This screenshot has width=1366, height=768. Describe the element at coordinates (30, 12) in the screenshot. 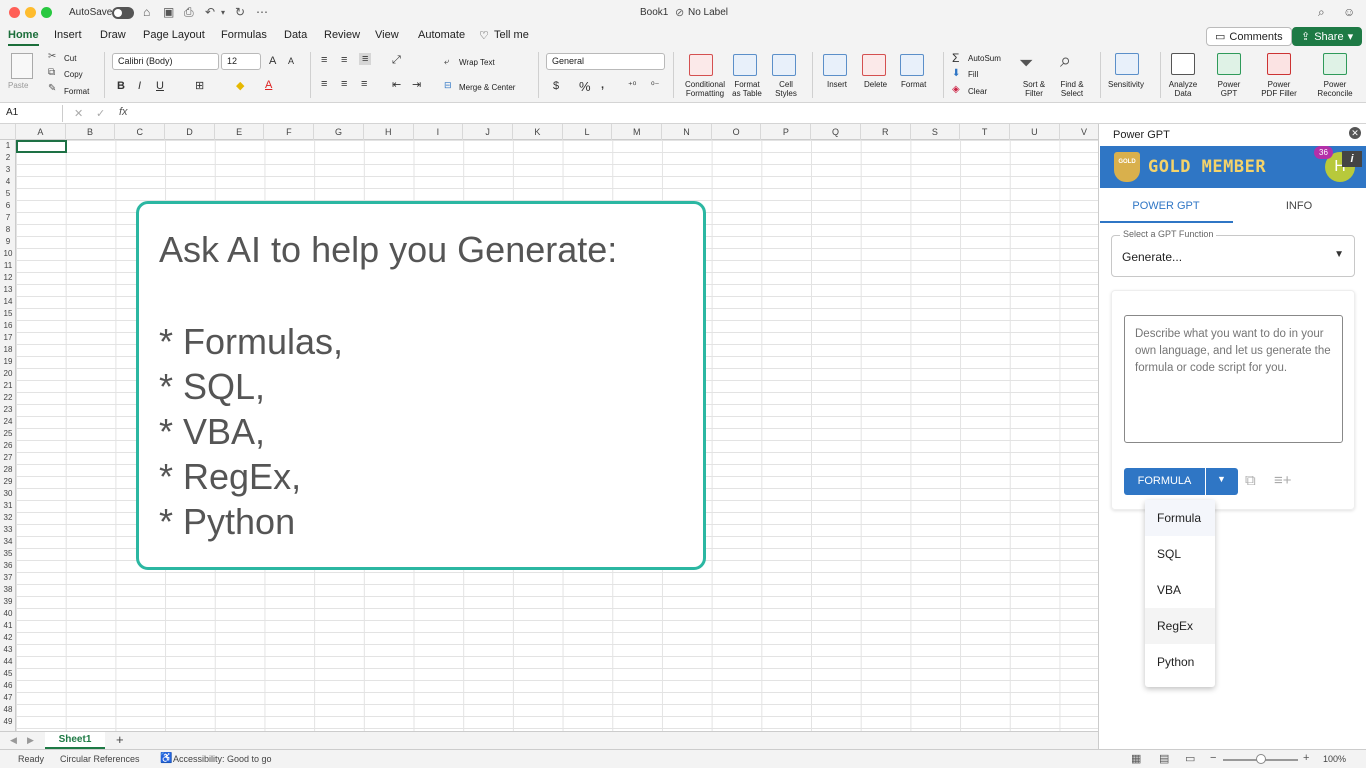

I see `minimize-window-button` at that location.